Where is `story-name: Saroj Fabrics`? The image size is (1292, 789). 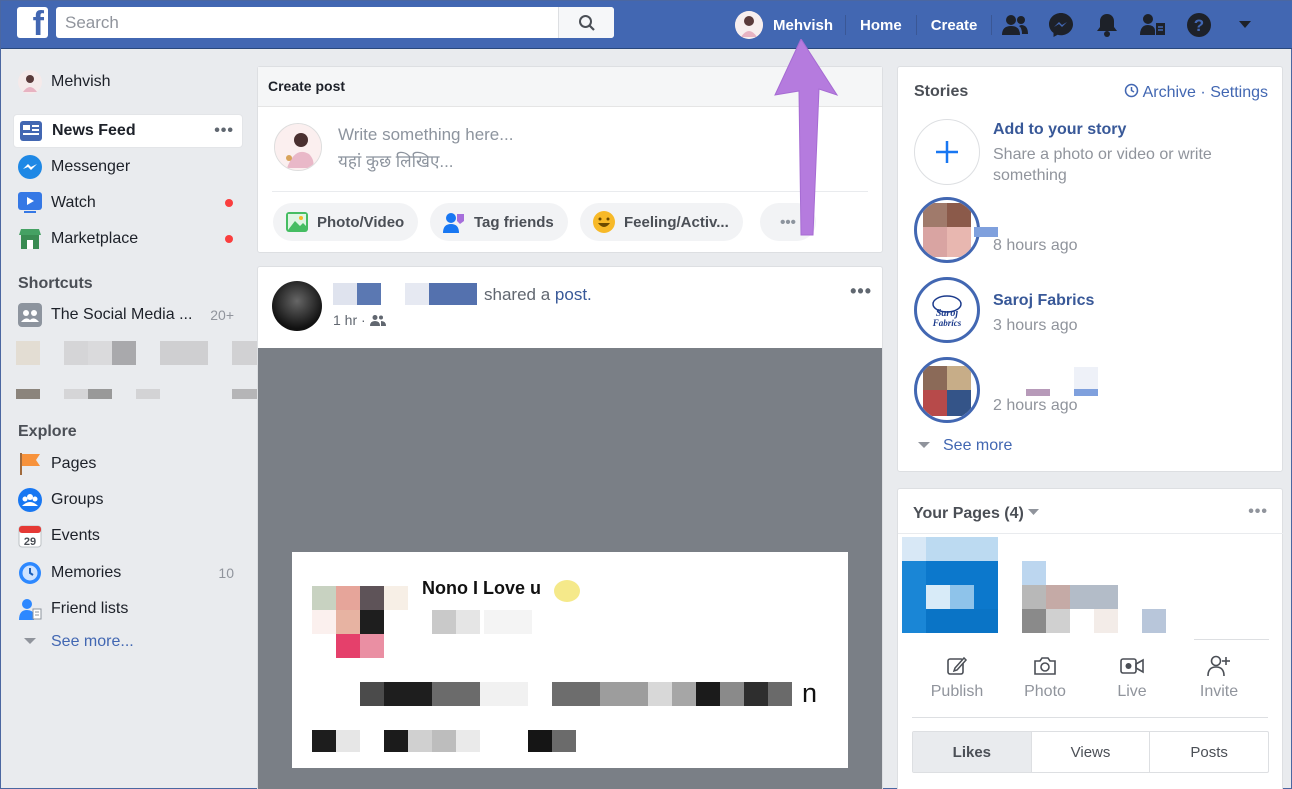 story-name: Saroj Fabrics is located at coordinates (1043, 301).